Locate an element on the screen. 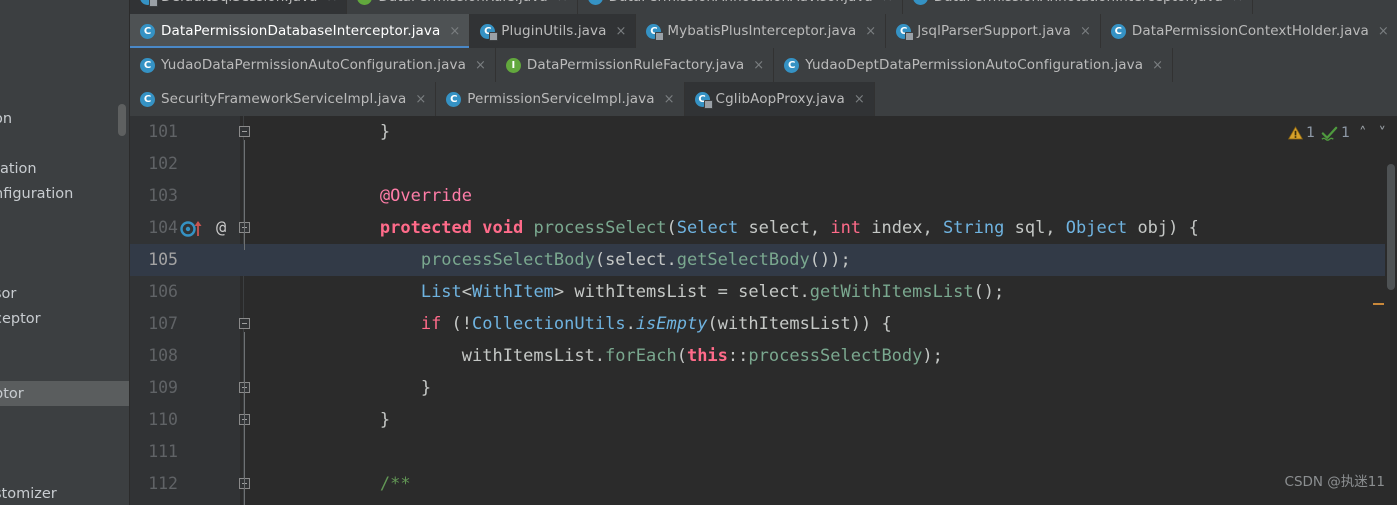 The image size is (1397, 505). next-problem-icon: ˅ is located at coordinates (1383, 133).